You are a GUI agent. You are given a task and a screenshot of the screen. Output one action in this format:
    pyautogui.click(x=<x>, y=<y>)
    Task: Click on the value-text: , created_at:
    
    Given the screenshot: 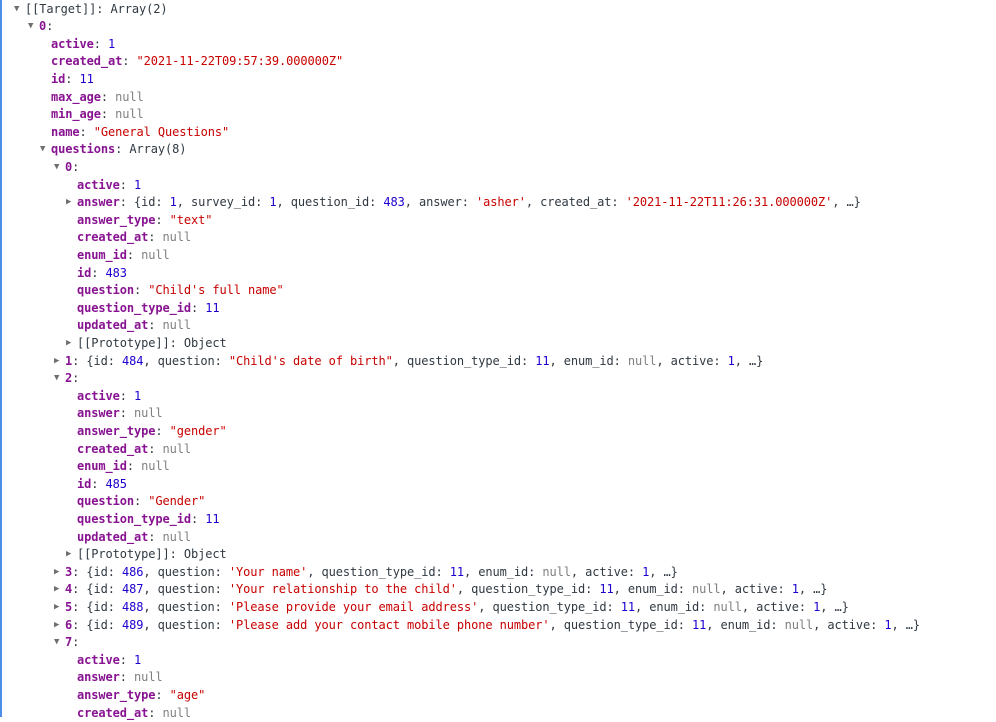 What is the action you would take?
    pyautogui.click(x=576, y=202)
    